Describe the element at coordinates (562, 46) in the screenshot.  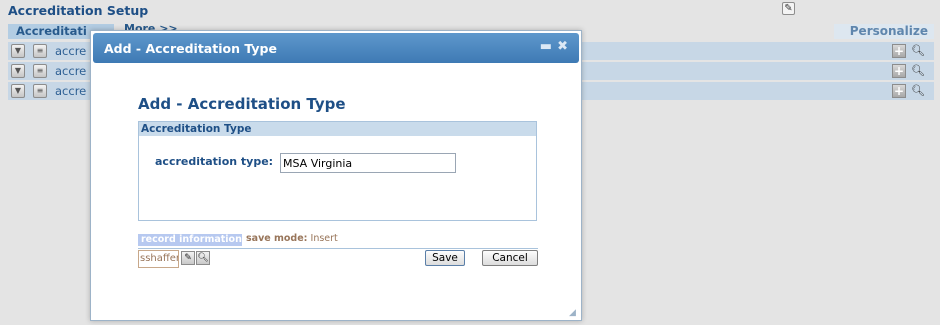
I see `close-icon: ✖` at that location.